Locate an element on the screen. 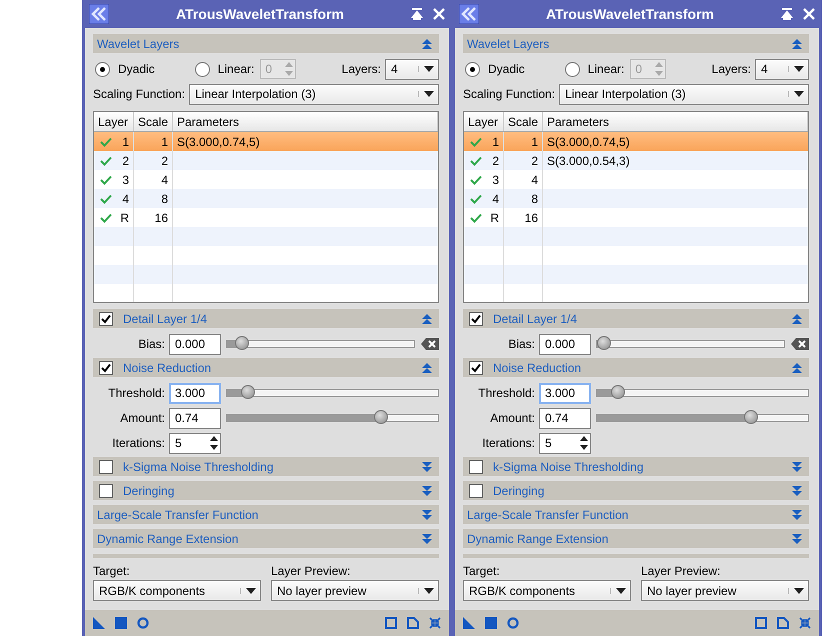  table-cell: 1 is located at coordinates (164, 141).